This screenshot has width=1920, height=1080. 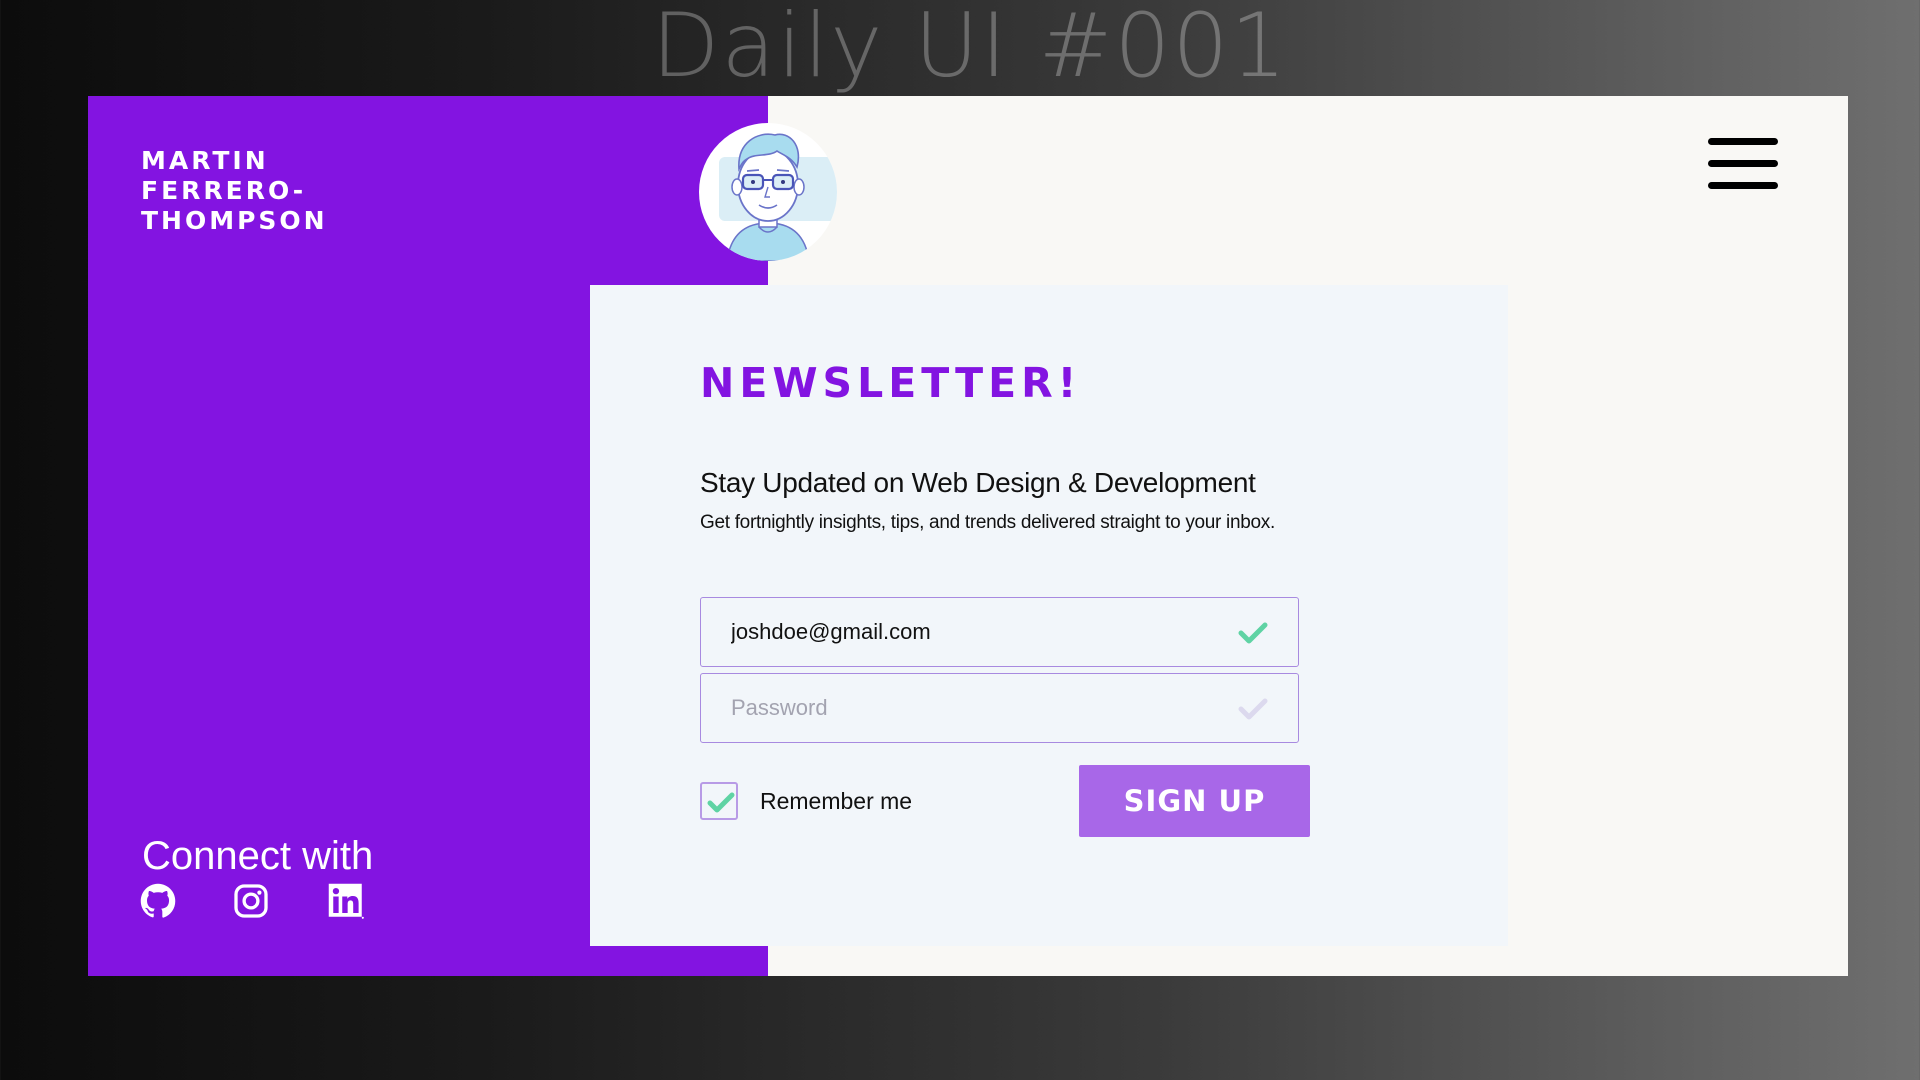 What do you see at coordinates (346, 901) in the screenshot?
I see `linkedin-icon` at bounding box center [346, 901].